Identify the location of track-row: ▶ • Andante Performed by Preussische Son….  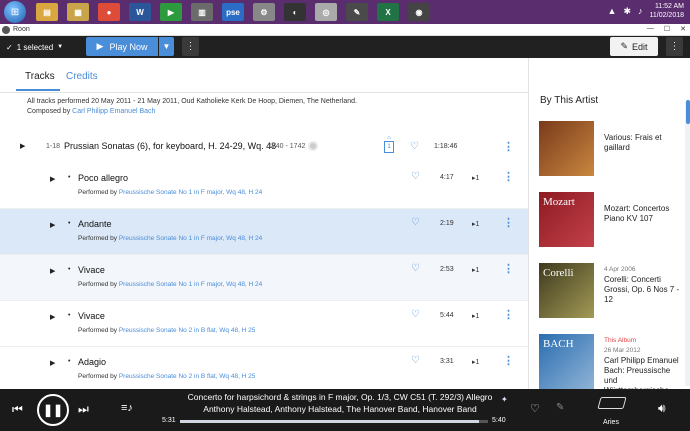
(264, 232).